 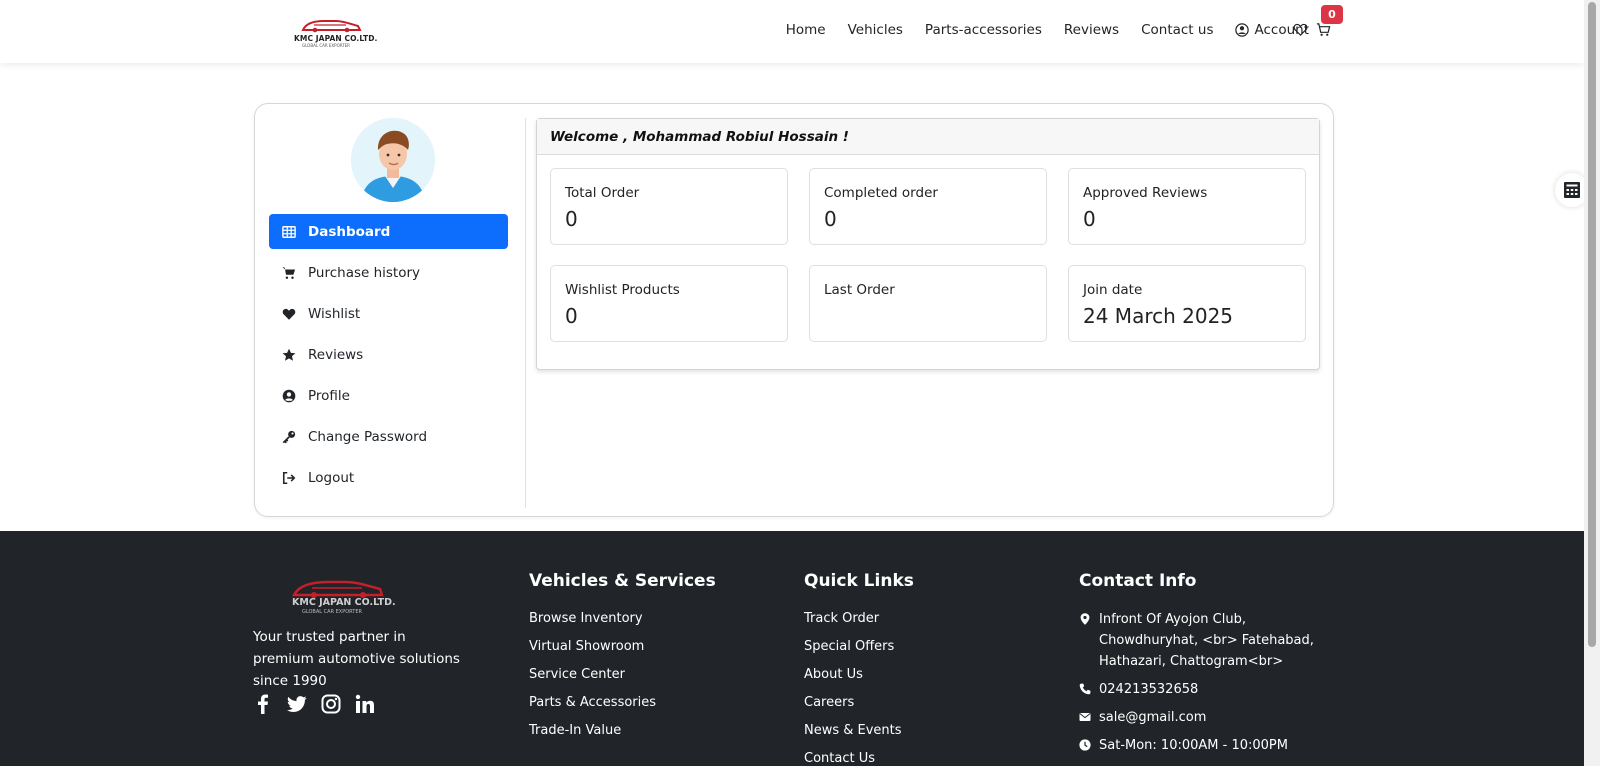 I want to click on social-links, so click(x=314, y=704).